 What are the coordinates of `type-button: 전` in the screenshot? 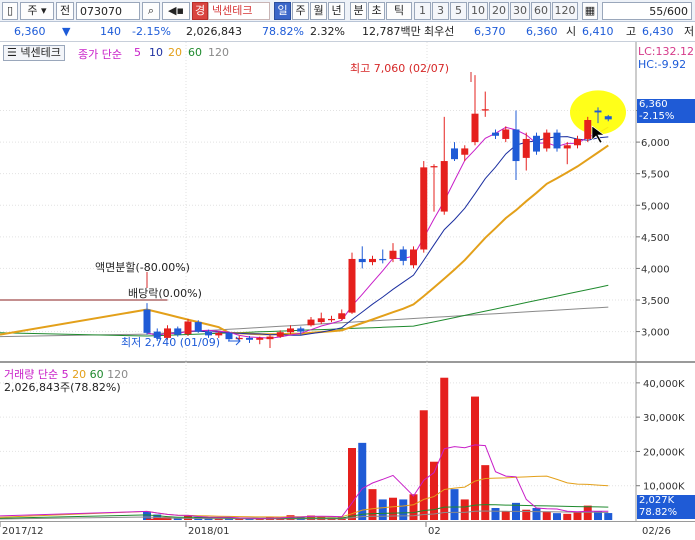 It's located at (65, 11).